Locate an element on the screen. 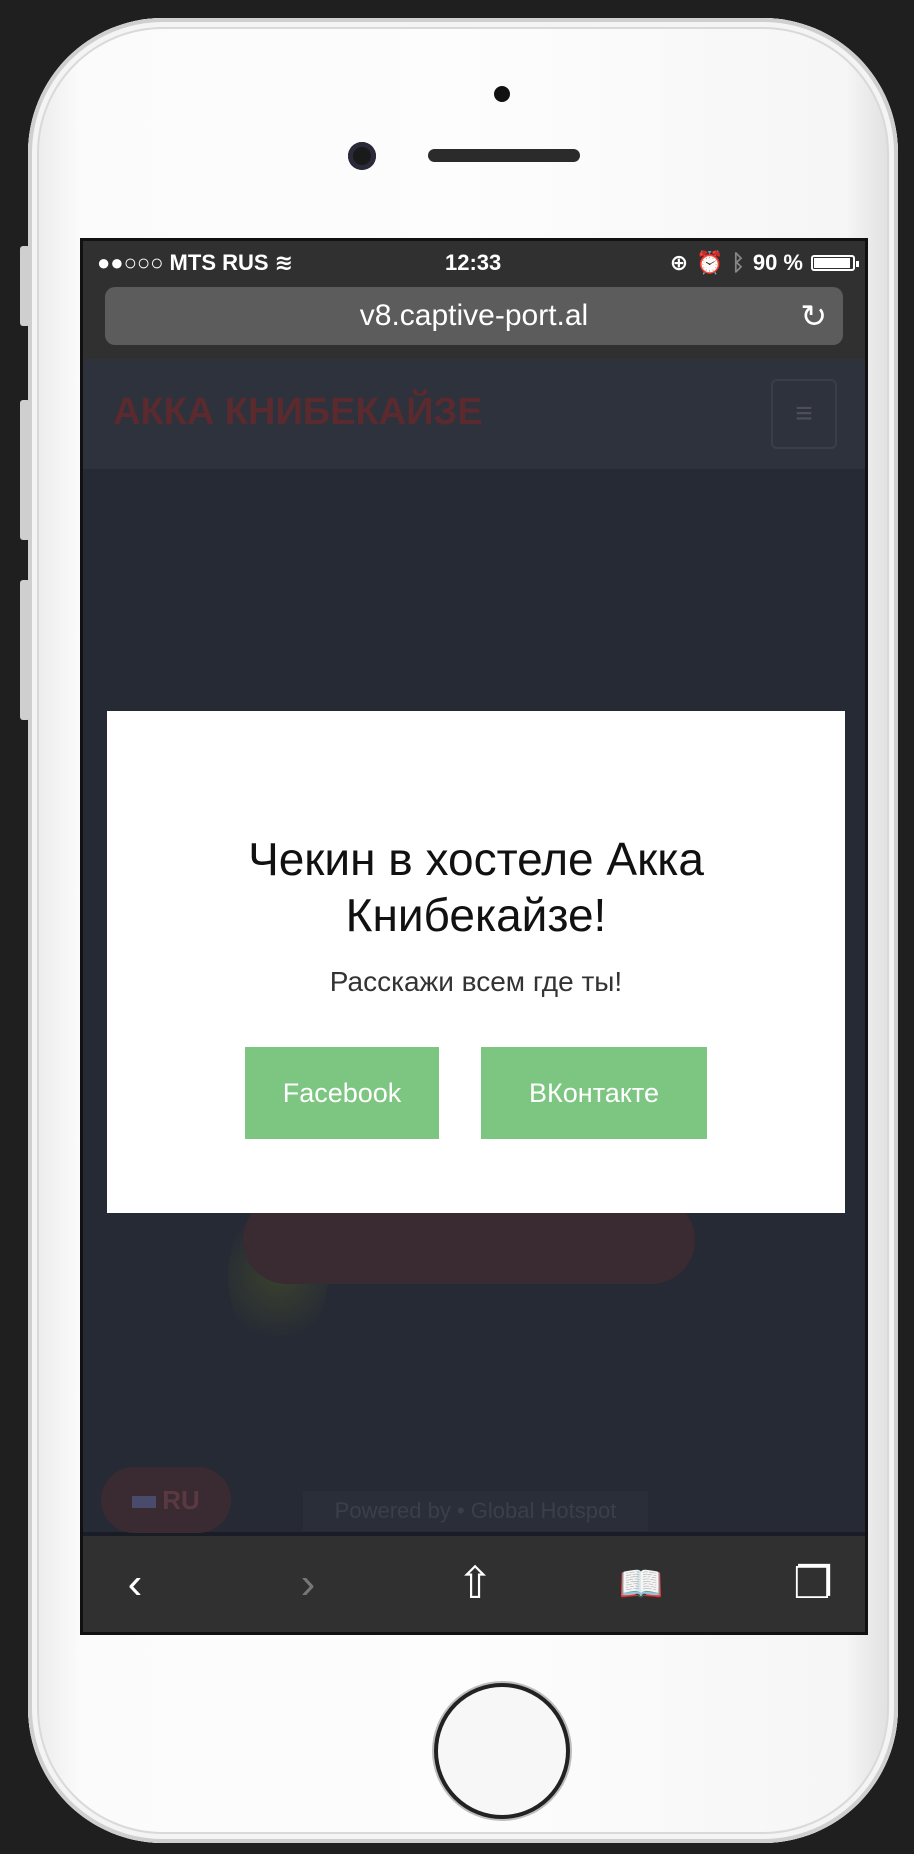 This screenshot has width=914, height=1854. wifi-icon: ≋ is located at coordinates (284, 262).